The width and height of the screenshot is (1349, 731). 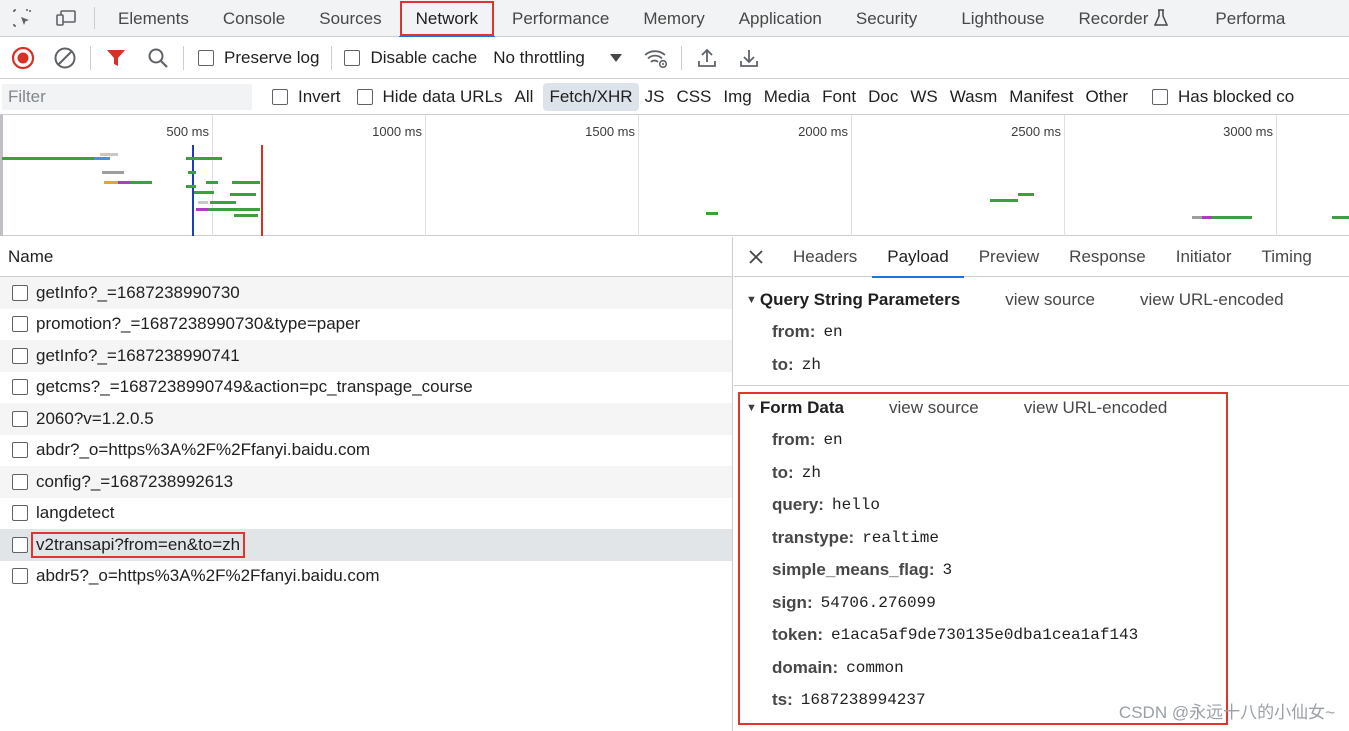 What do you see at coordinates (258, 58) in the screenshot?
I see `preserve-log-option: Preserve log` at bounding box center [258, 58].